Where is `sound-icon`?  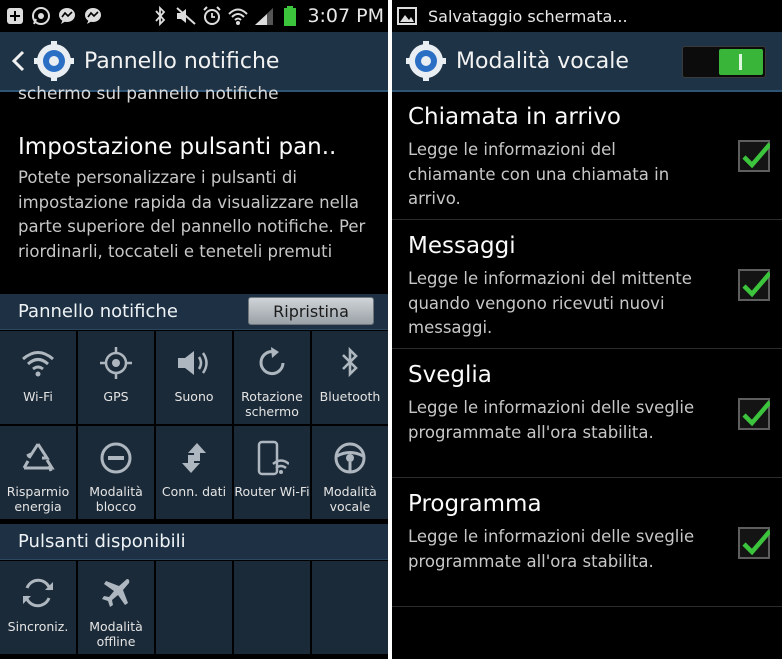
sound-icon is located at coordinates (194, 363).